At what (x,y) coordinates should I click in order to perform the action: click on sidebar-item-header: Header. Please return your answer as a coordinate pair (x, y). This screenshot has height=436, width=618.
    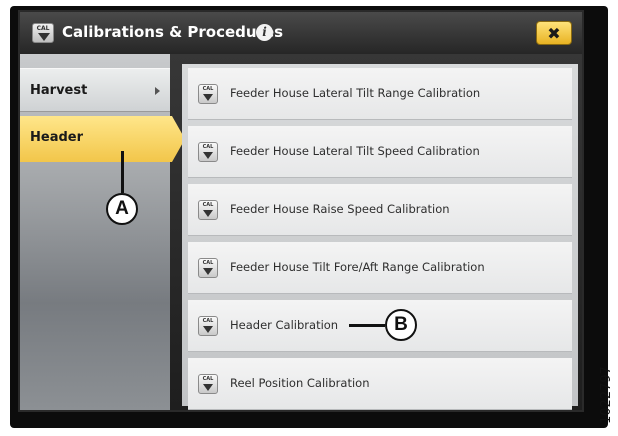
    Looking at the image, I should click on (102, 139).